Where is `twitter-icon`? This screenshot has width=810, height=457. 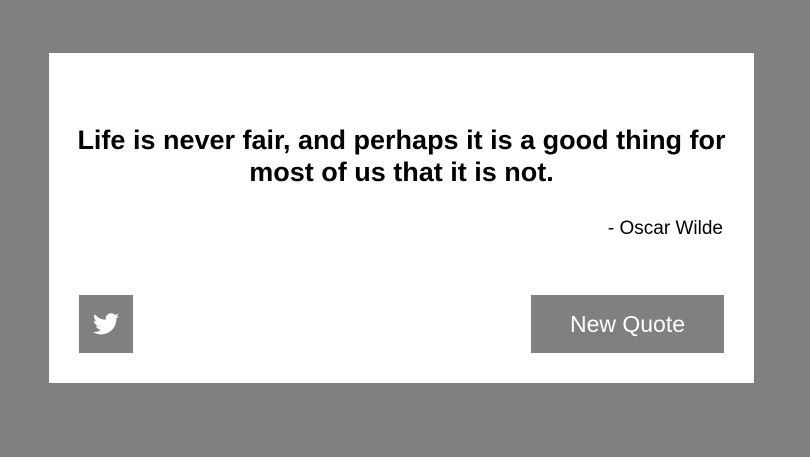 twitter-icon is located at coordinates (106, 324).